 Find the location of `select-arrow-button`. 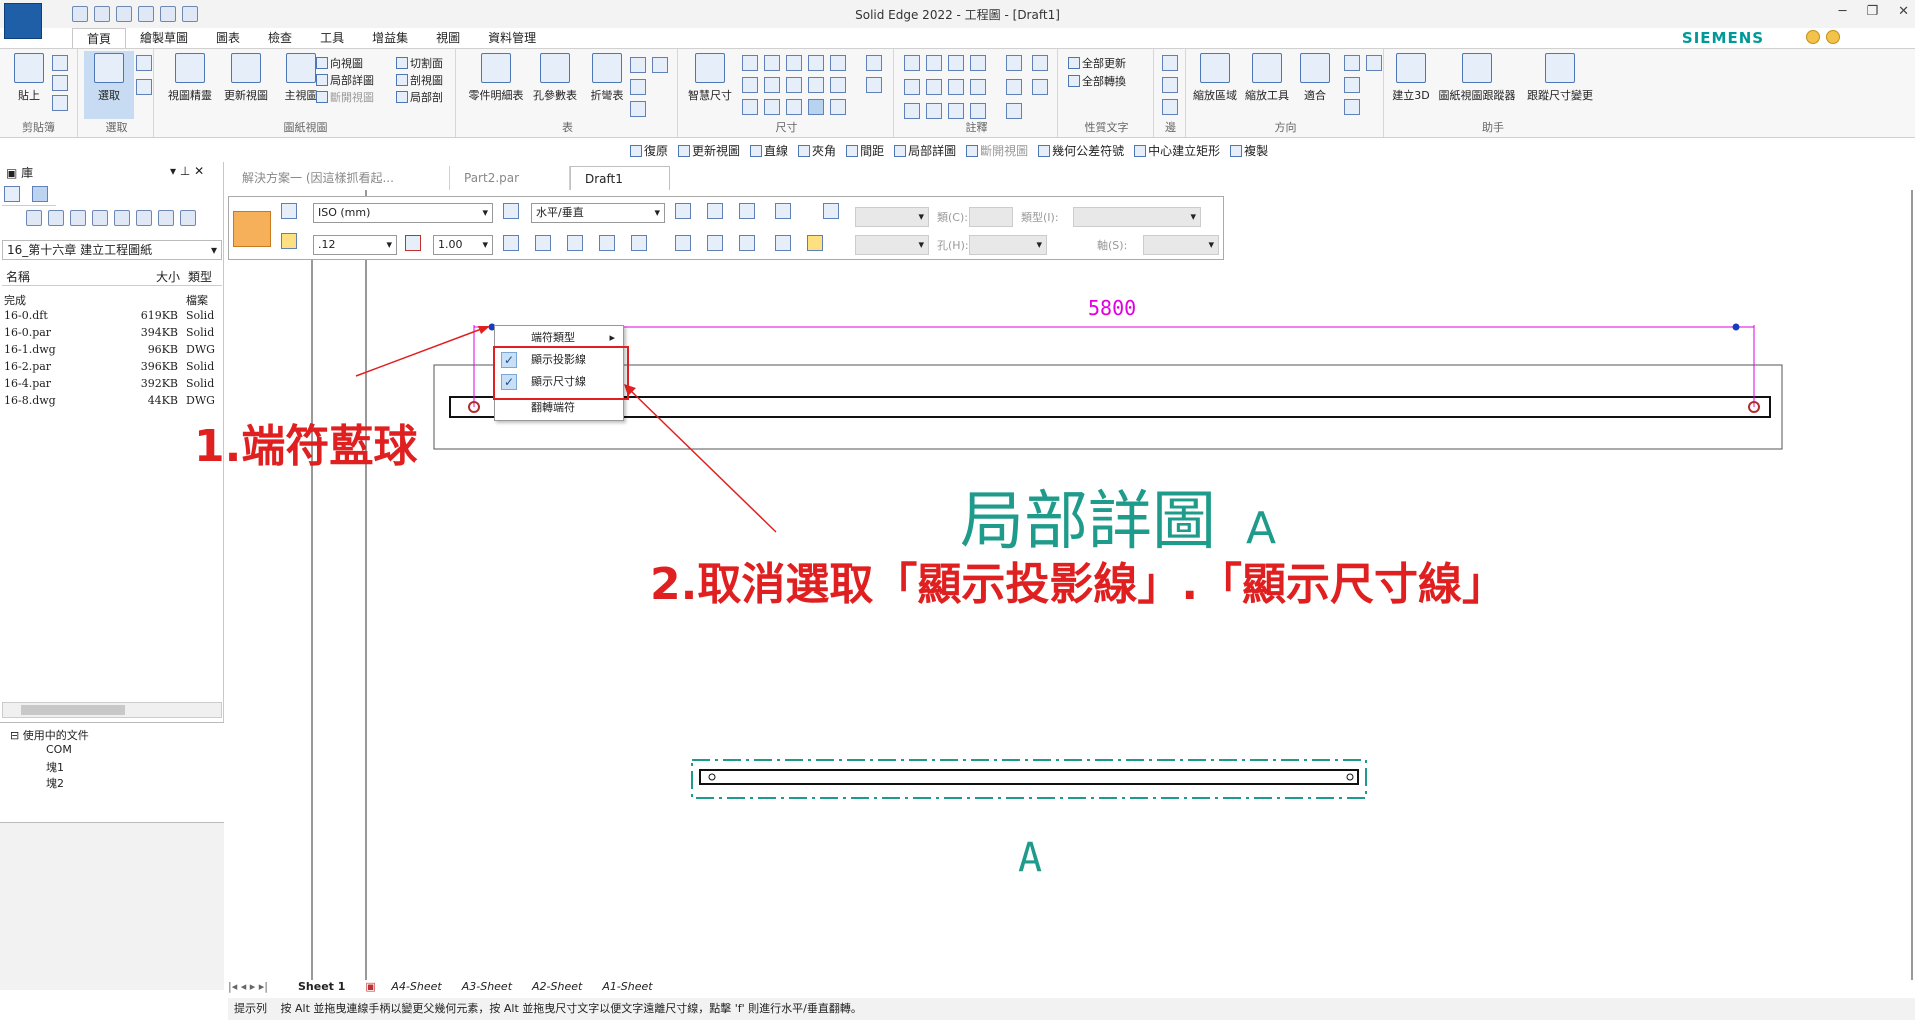

select-arrow-button is located at coordinates (252, 229).